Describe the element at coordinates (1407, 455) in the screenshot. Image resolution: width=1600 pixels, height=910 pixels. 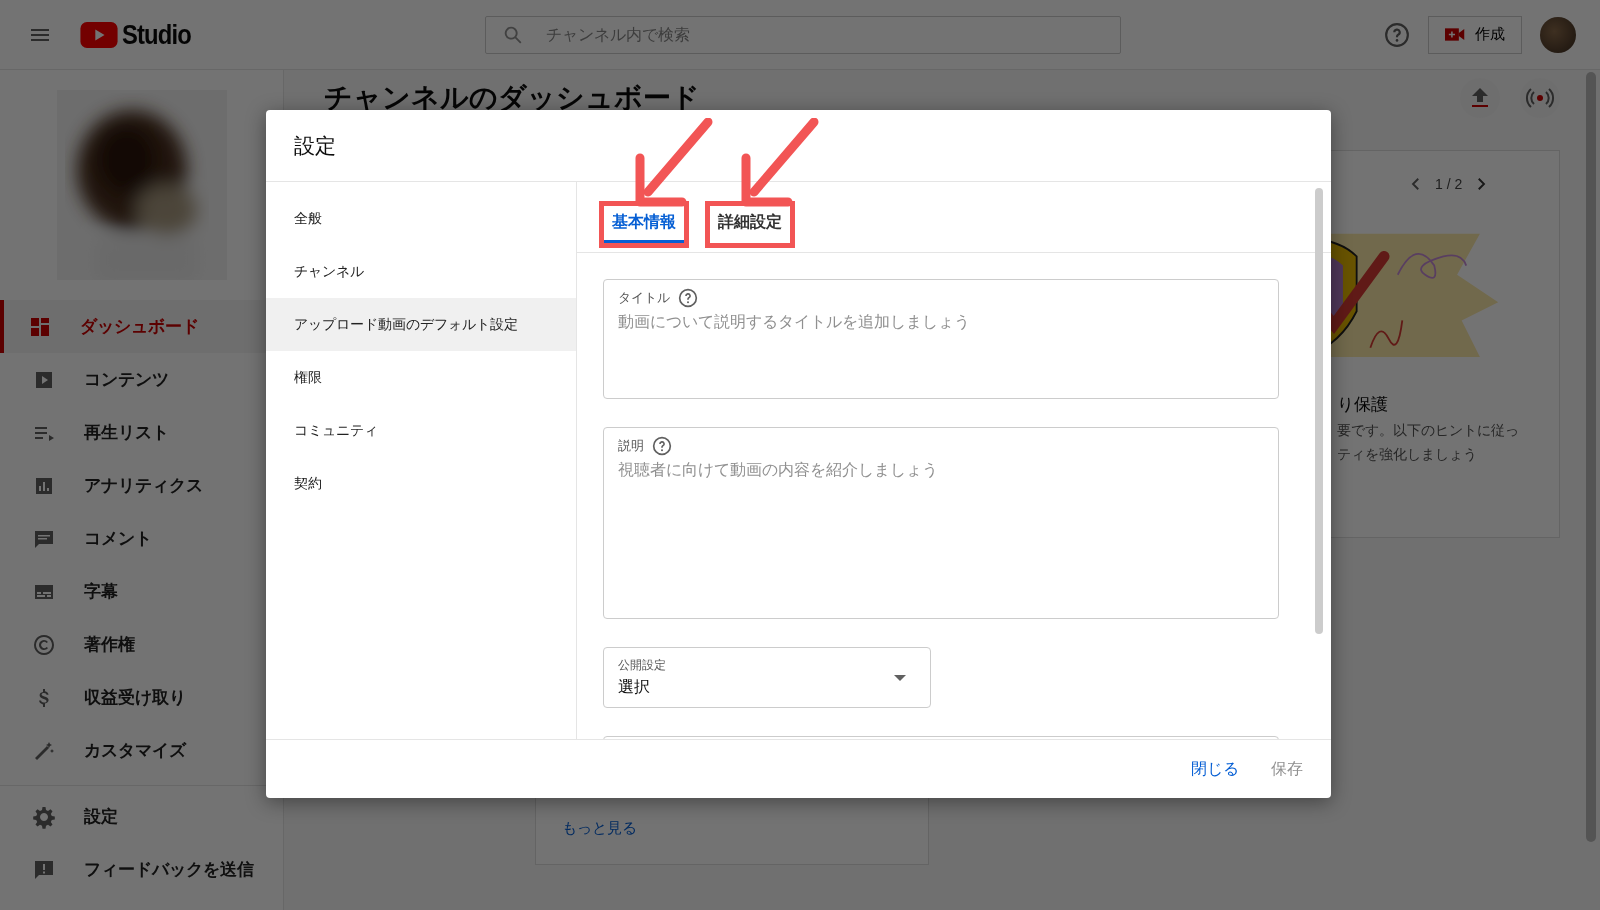
I see `card-text: ティを強化しましょう` at that location.